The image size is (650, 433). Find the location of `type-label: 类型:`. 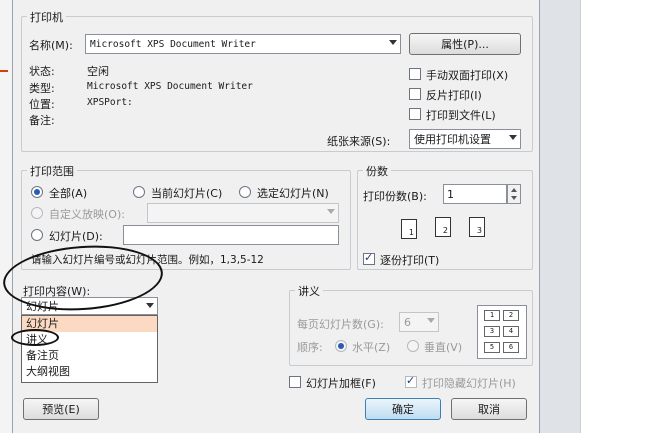

type-label: 类型: is located at coordinates (42, 88).